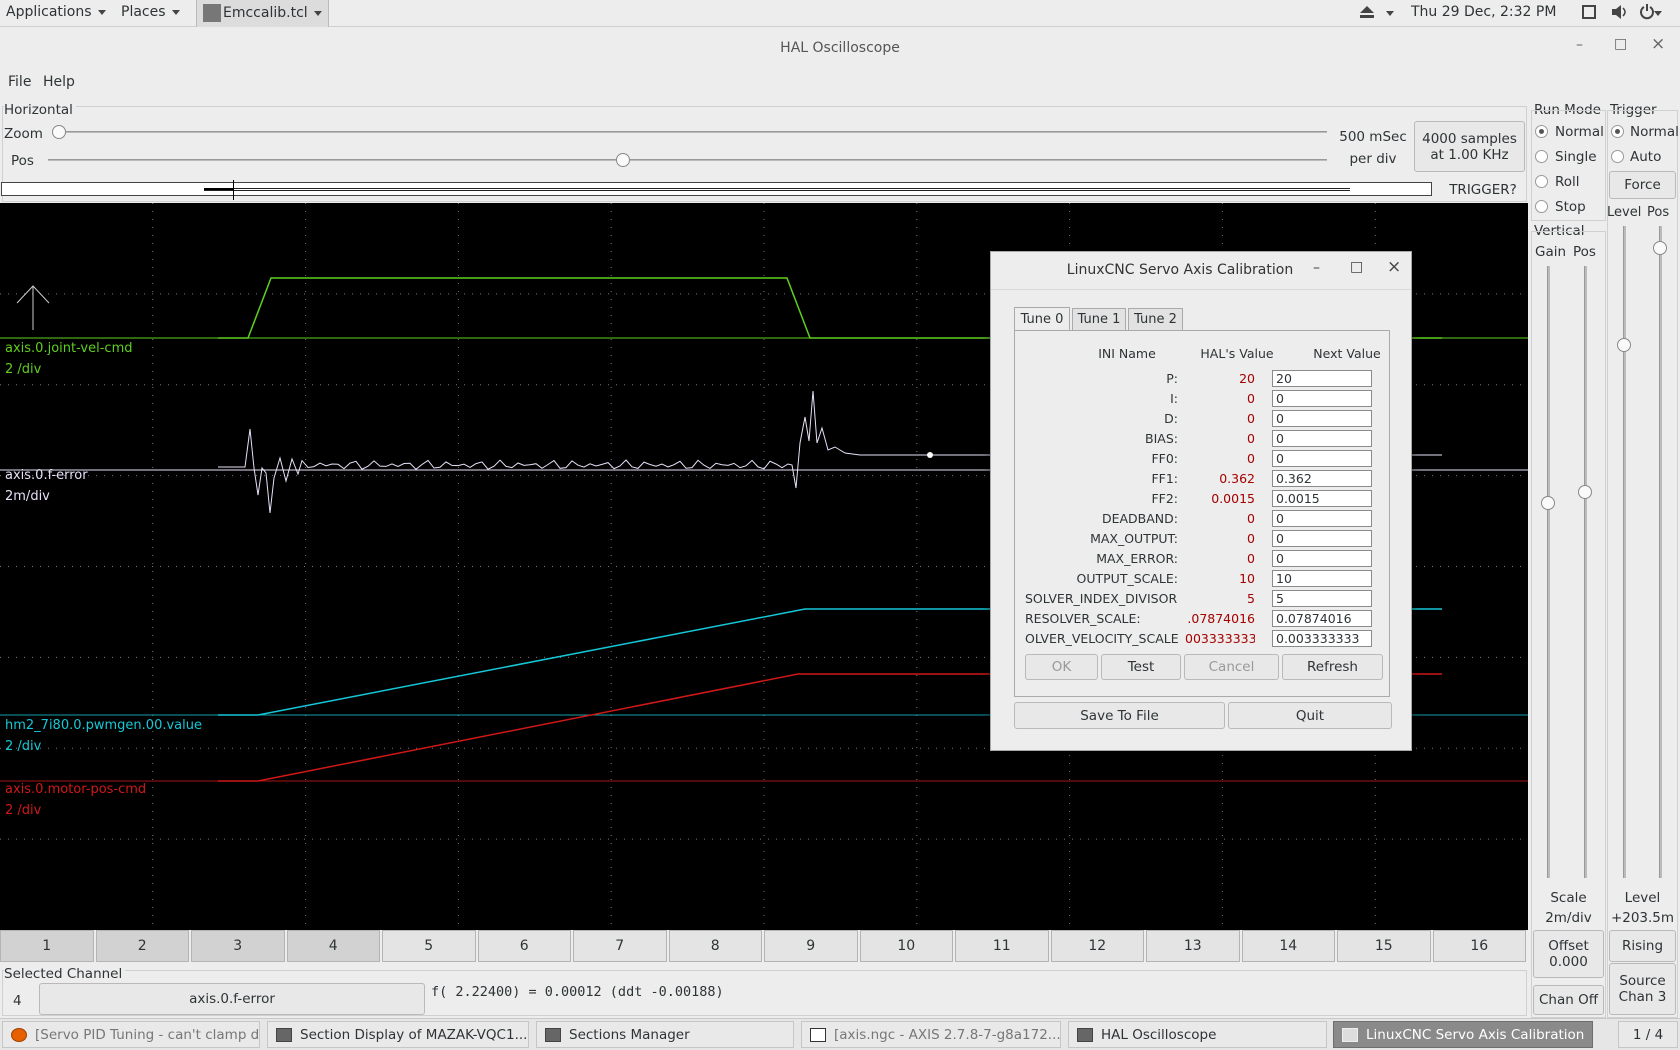 This screenshot has width=1680, height=1050. I want to click on power-icon, so click(1647, 14).